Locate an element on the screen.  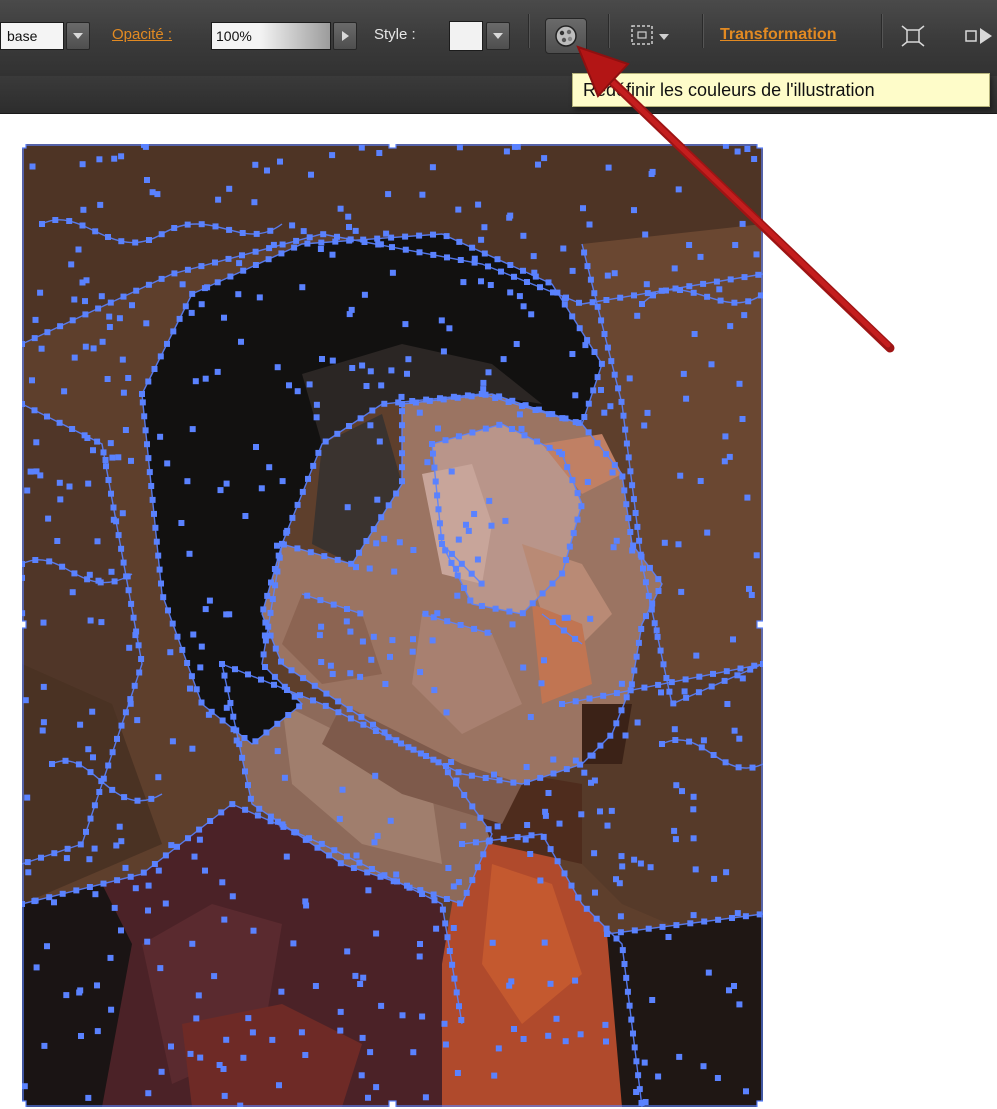
select-similar-button is located at coordinates (654, 36).